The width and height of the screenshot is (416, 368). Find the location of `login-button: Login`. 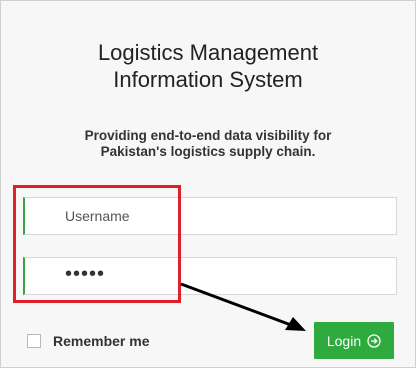

login-button: Login is located at coordinates (354, 340).